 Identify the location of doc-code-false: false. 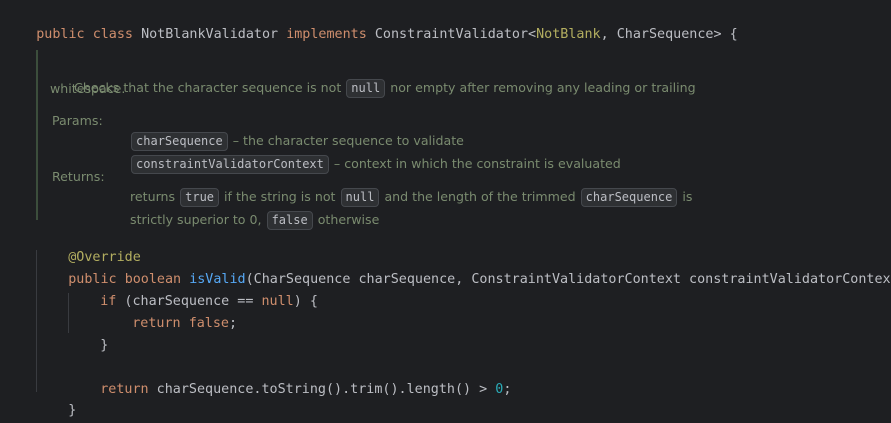
(289, 220).